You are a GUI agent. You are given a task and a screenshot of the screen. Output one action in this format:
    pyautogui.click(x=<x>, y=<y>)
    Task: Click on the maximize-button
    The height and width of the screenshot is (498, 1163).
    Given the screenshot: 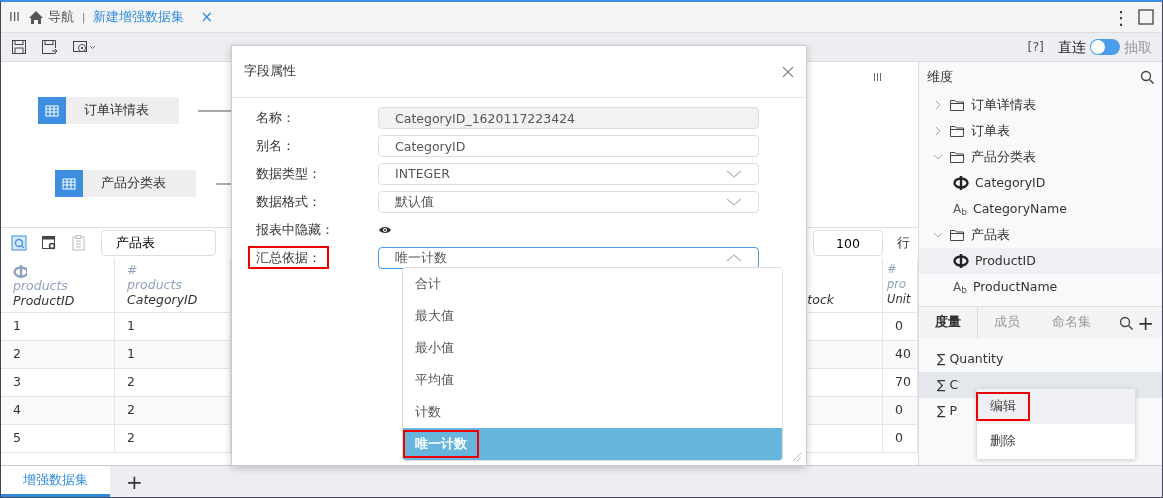 What is the action you would take?
    pyautogui.click(x=1146, y=17)
    